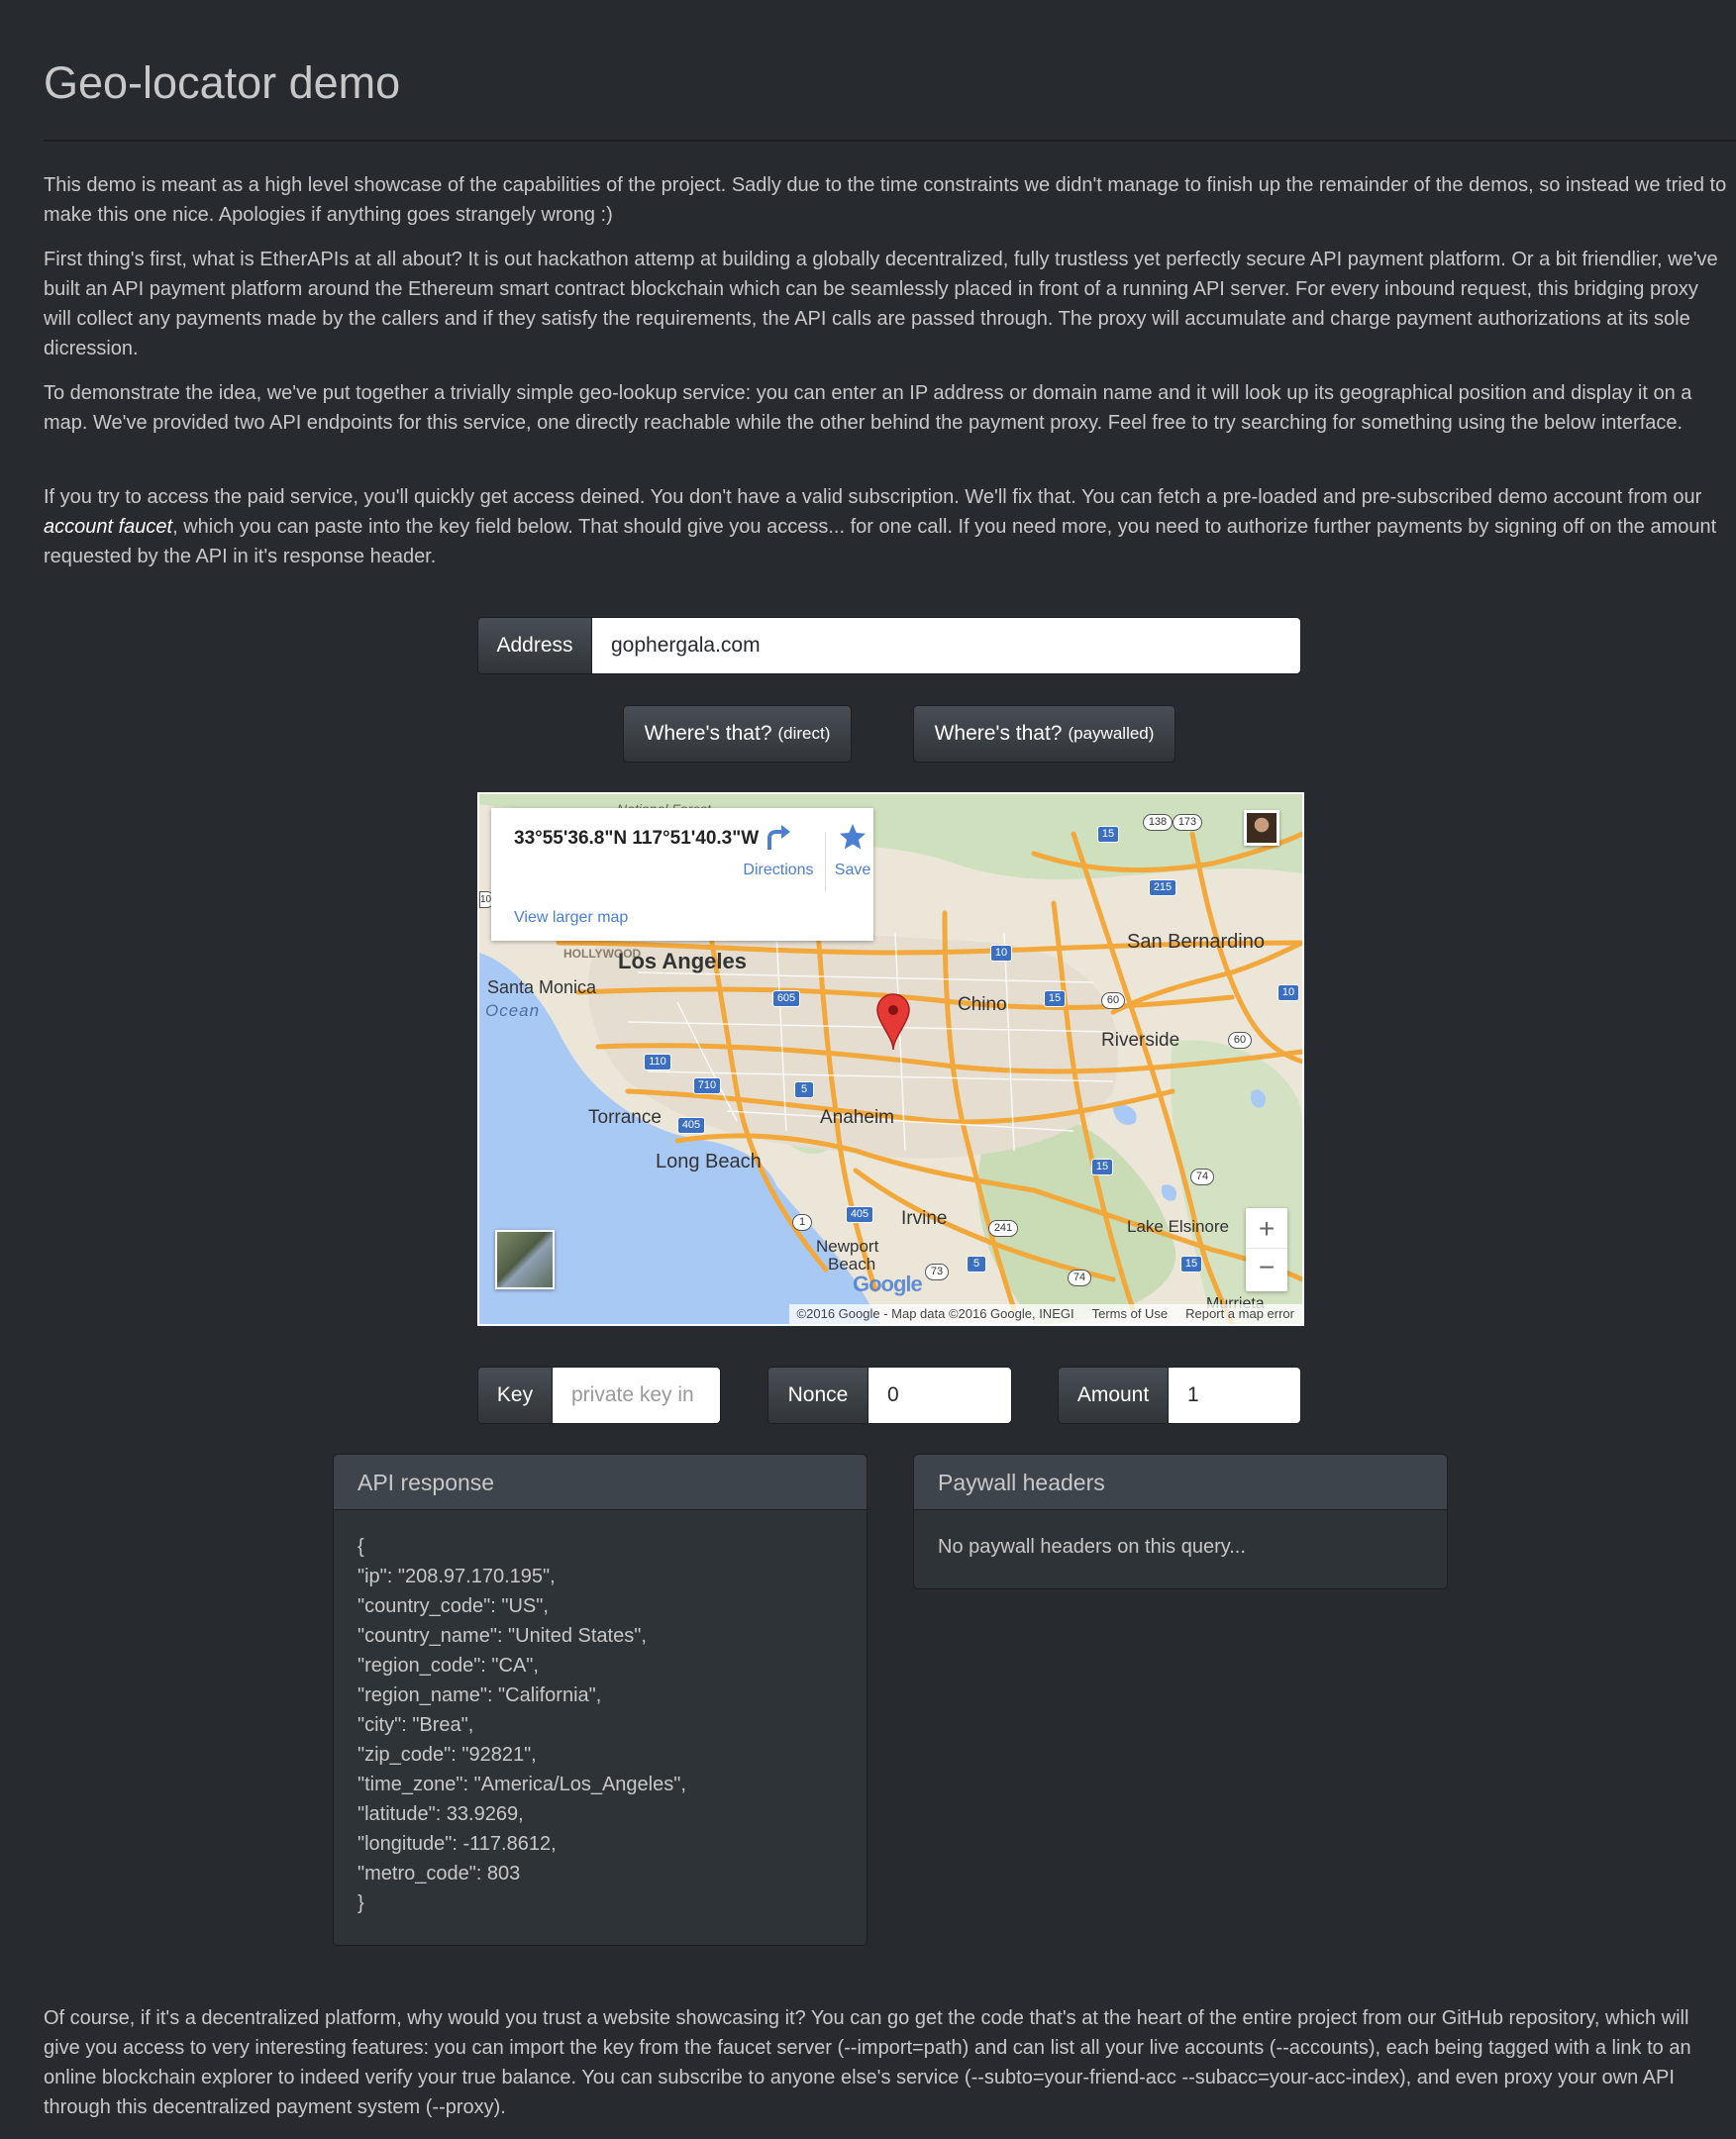 The height and width of the screenshot is (2139, 1736). What do you see at coordinates (360, 1903) in the screenshot?
I see `api-response-line: }` at bounding box center [360, 1903].